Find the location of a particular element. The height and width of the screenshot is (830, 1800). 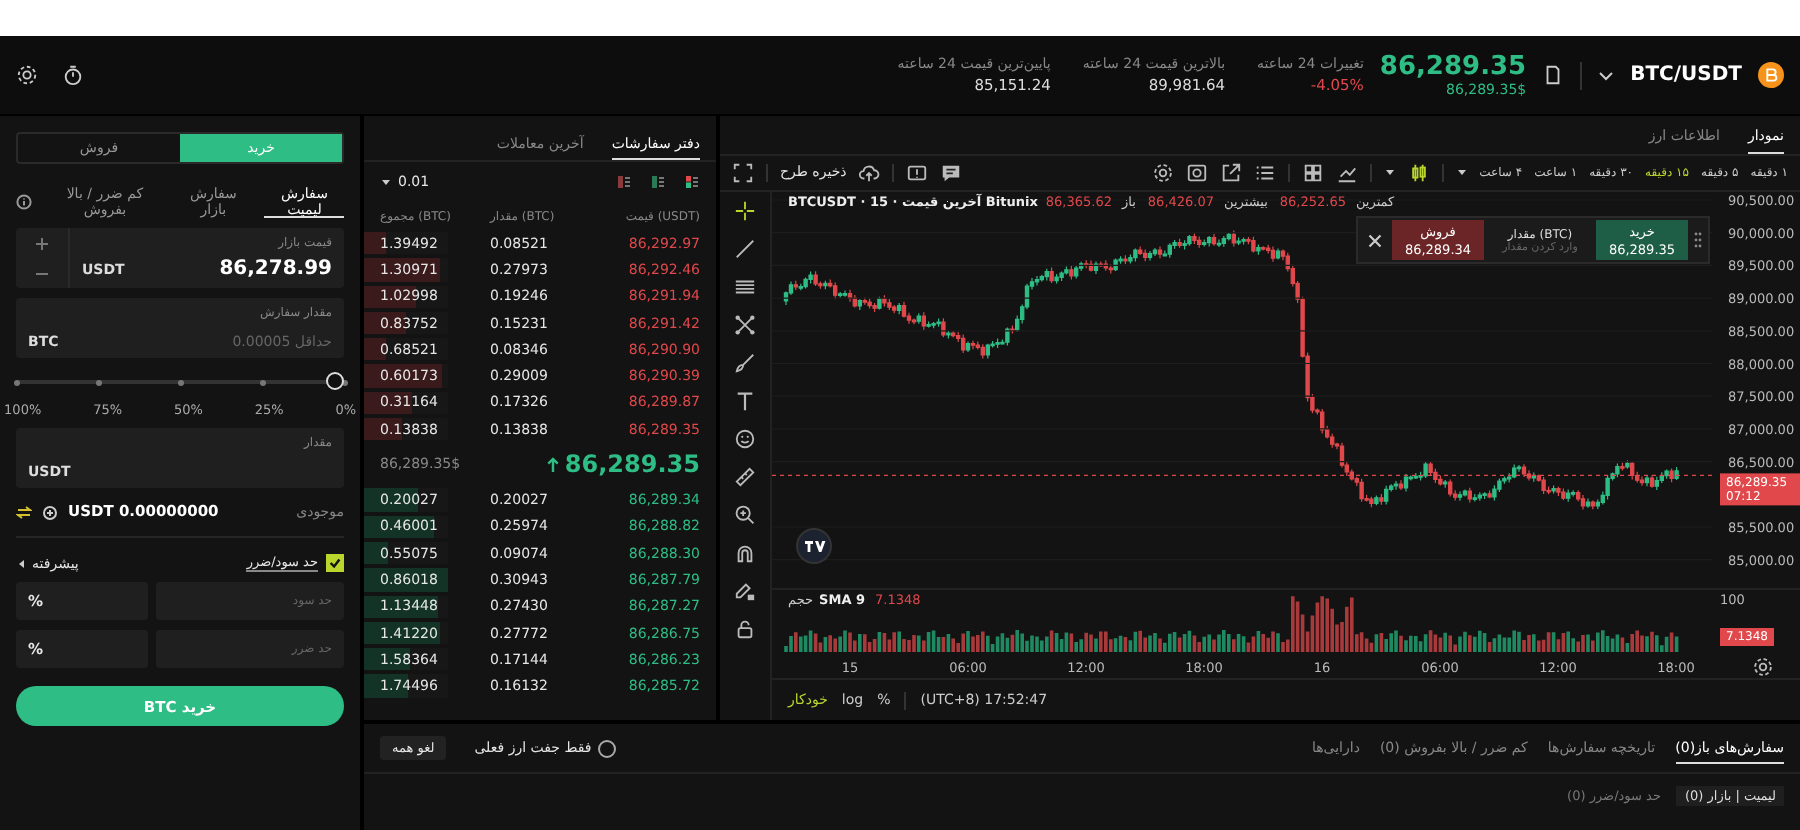

document-icon is located at coordinates (1553, 75).